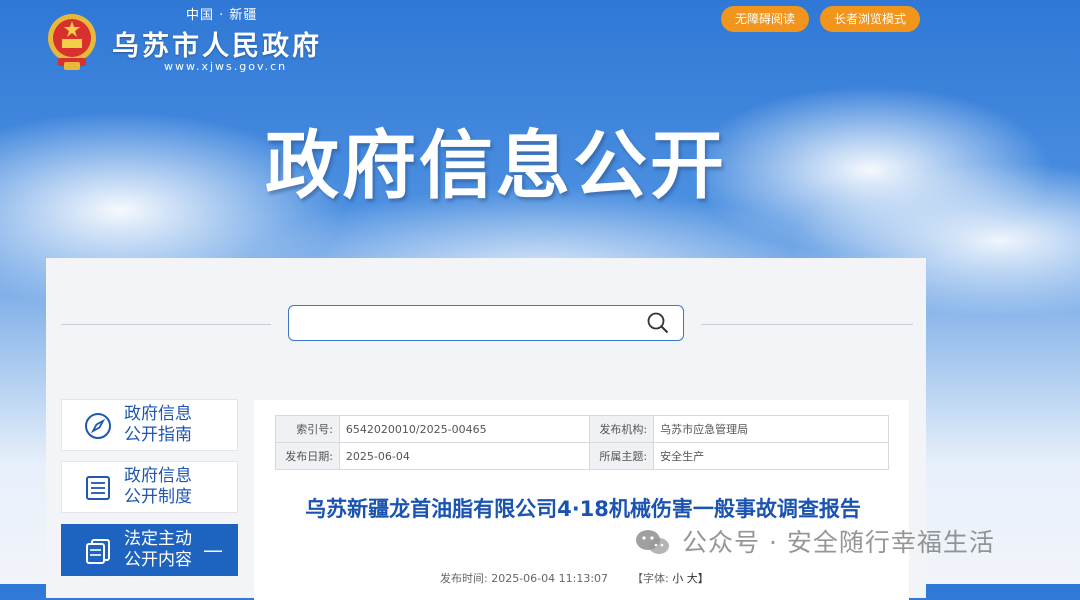 This screenshot has width=1080, height=600. What do you see at coordinates (807, 324) in the screenshot?
I see `divider-right` at bounding box center [807, 324].